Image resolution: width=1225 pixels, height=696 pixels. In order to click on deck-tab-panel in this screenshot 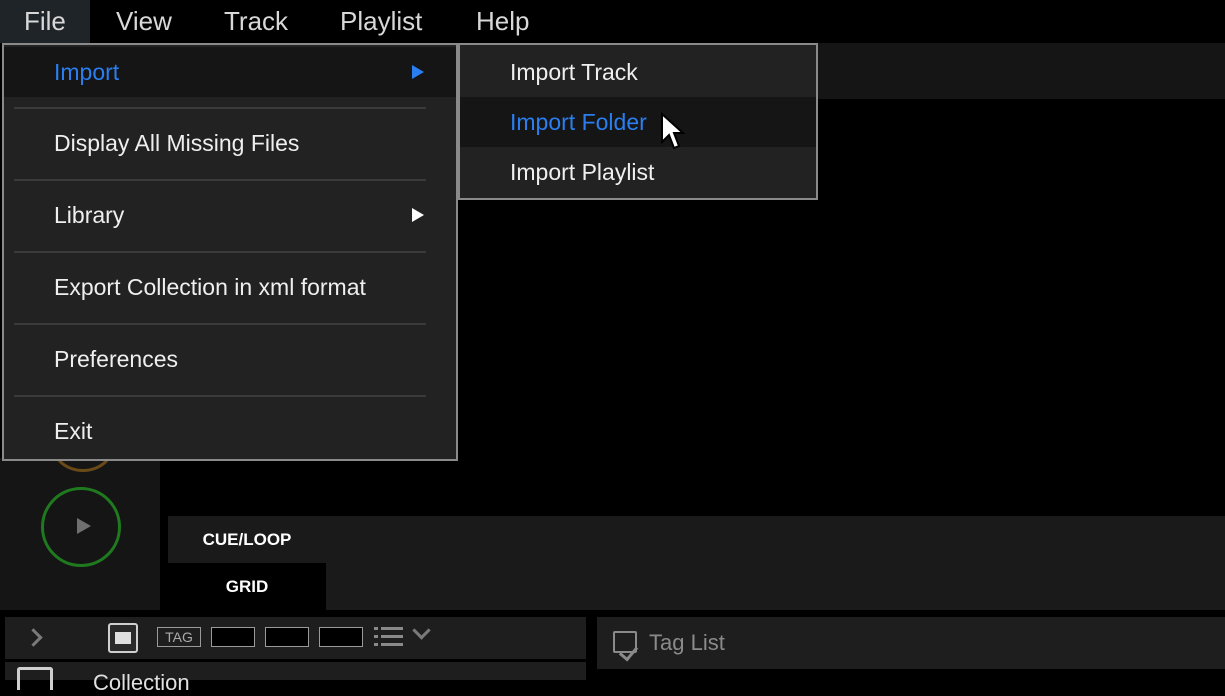, I will do `click(696, 563)`.